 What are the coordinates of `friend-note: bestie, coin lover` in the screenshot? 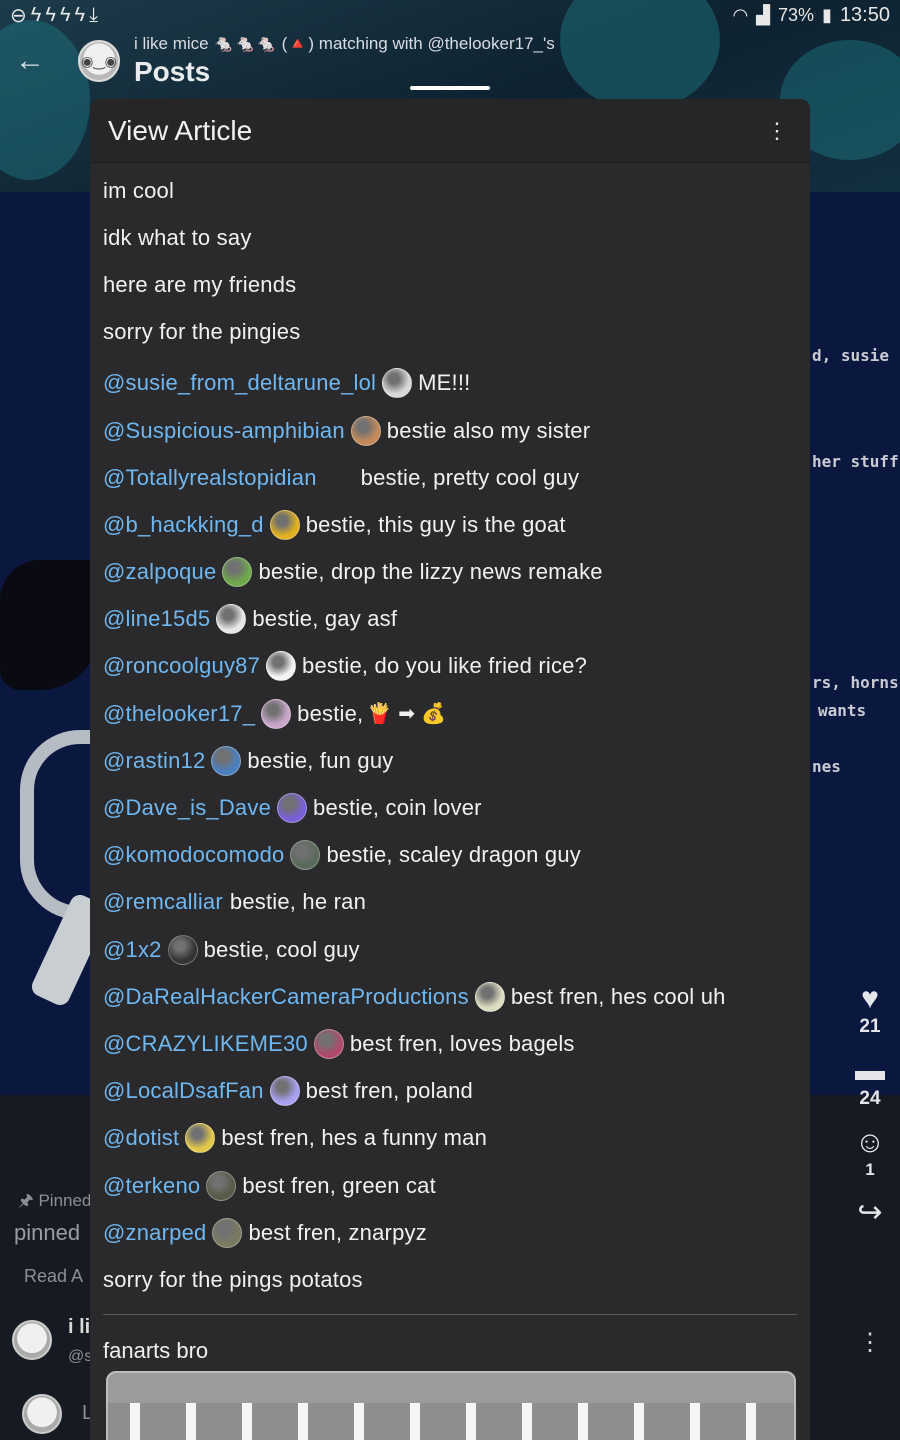 It's located at (397, 808).